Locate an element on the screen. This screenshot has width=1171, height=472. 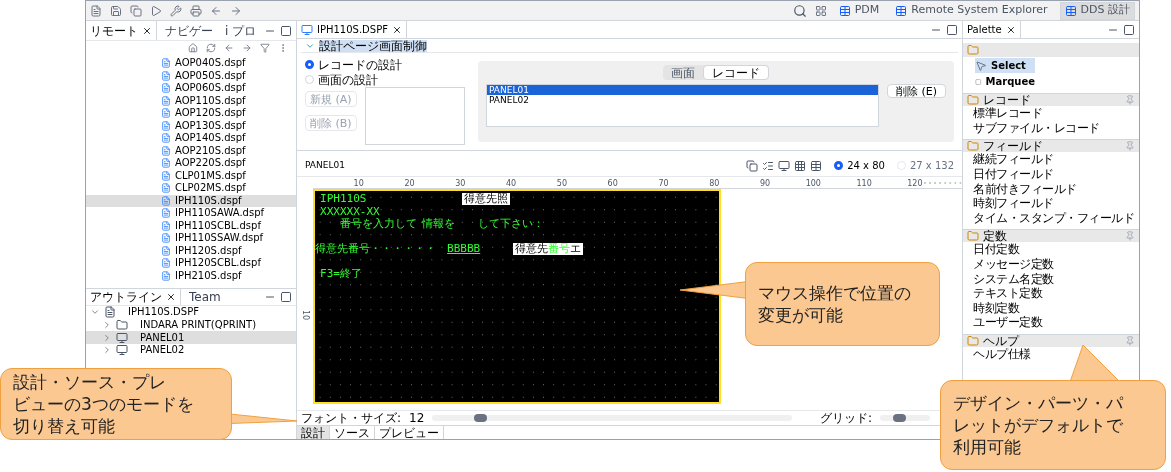
ruler-label: 100 is located at coordinates (795, 184).